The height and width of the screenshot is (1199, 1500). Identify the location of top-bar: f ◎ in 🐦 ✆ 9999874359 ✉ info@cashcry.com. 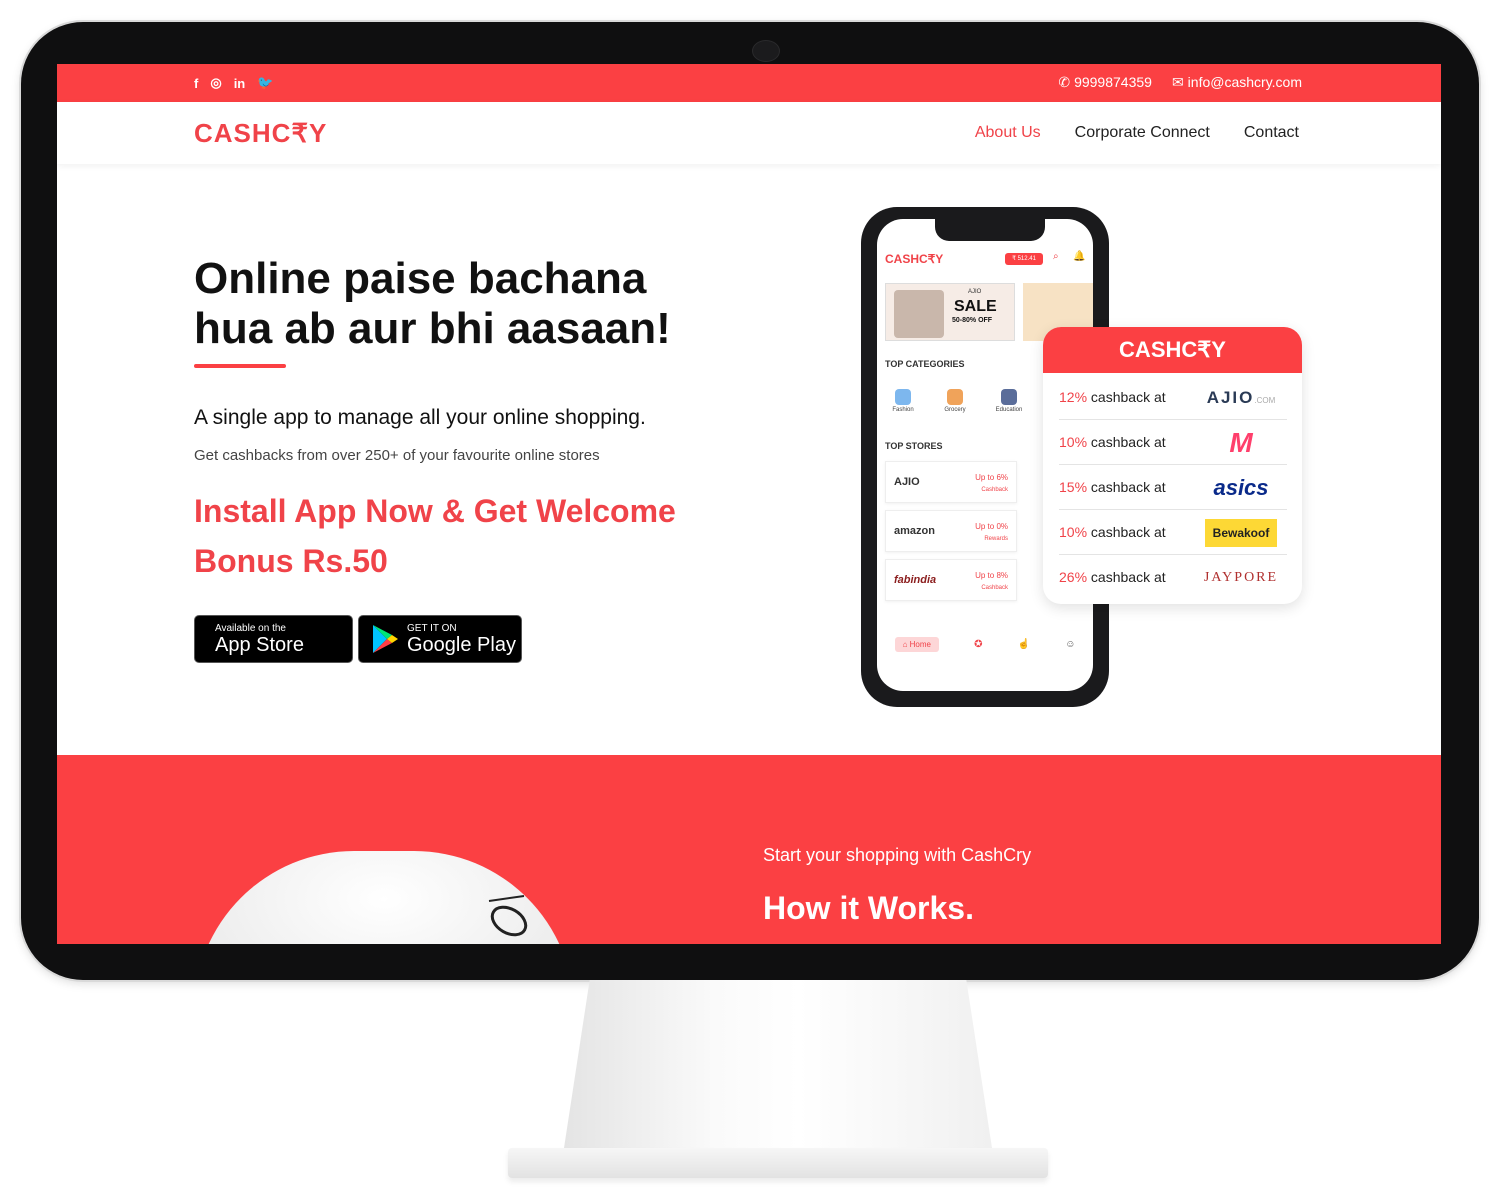
(749, 83).